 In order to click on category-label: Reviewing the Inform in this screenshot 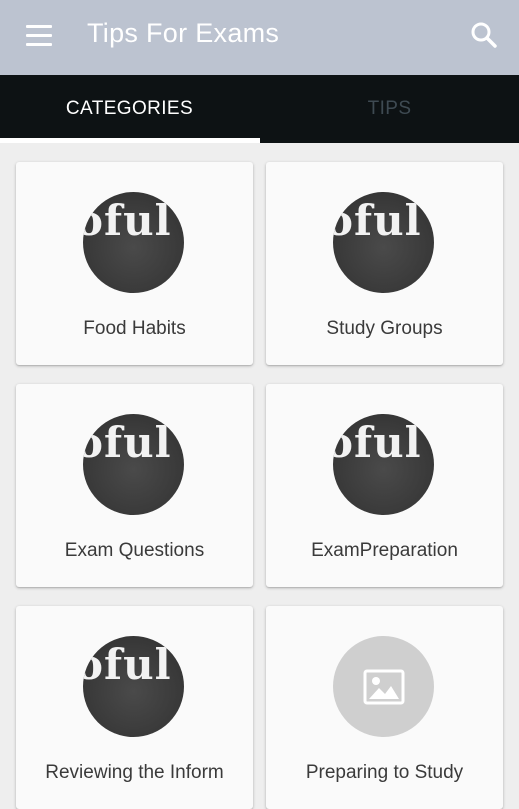, I will do `click(134, 772)`.